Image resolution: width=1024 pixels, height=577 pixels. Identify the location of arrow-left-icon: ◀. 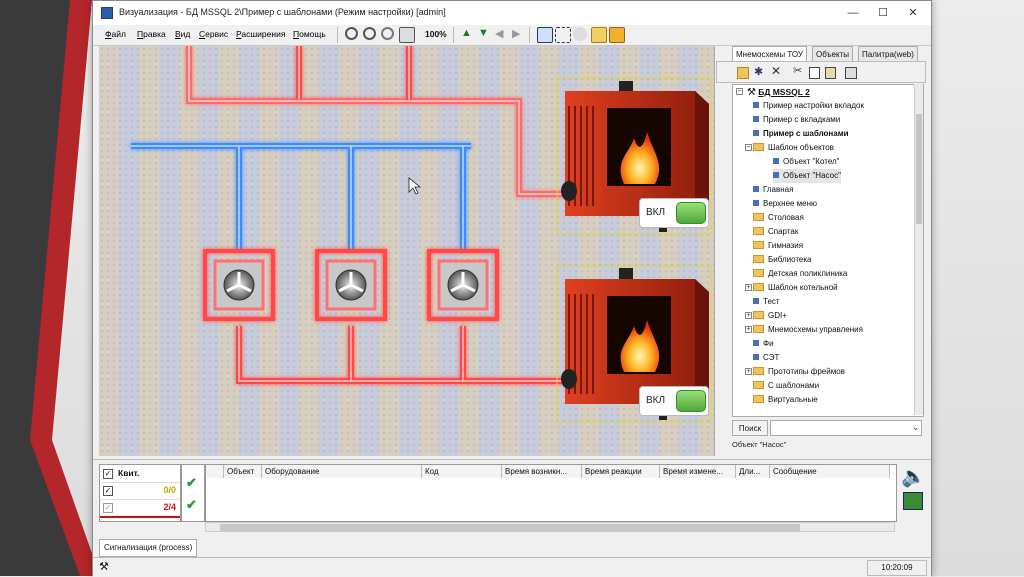
(499, 33).